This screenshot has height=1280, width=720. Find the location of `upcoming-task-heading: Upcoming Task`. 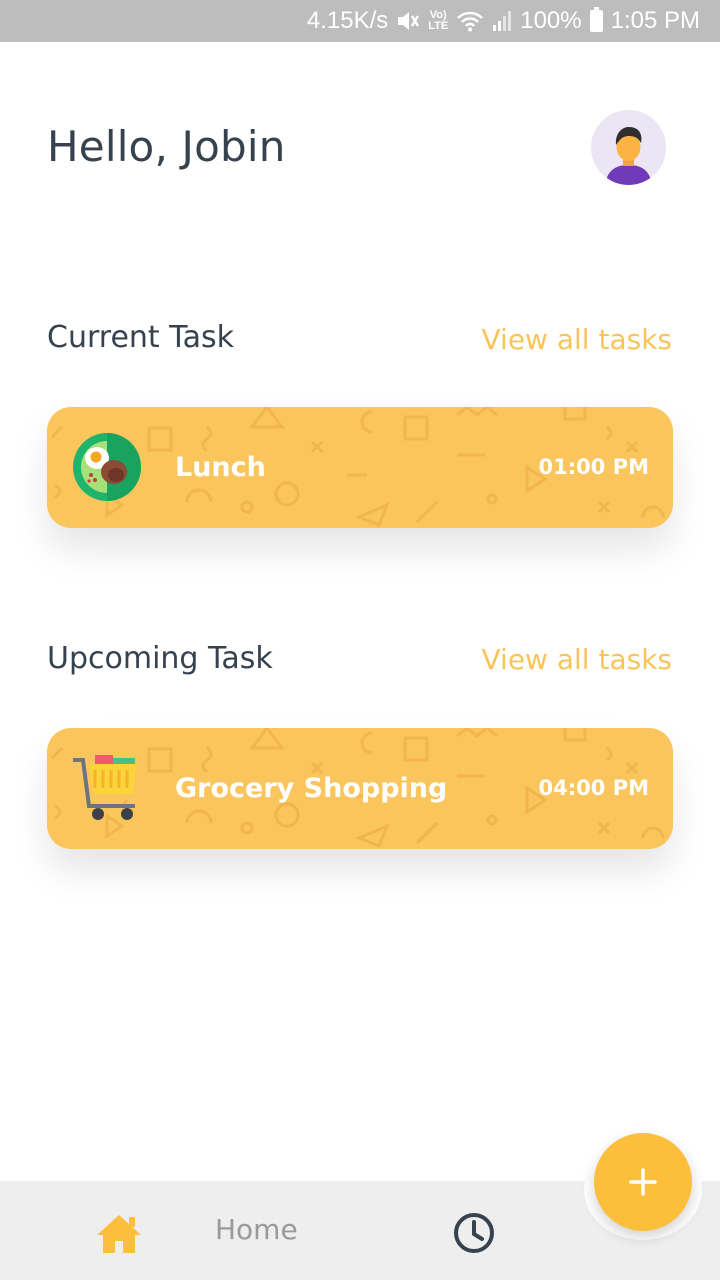

upcoming-task-heading: Upcoming Task is located at coordinates (160, 658).